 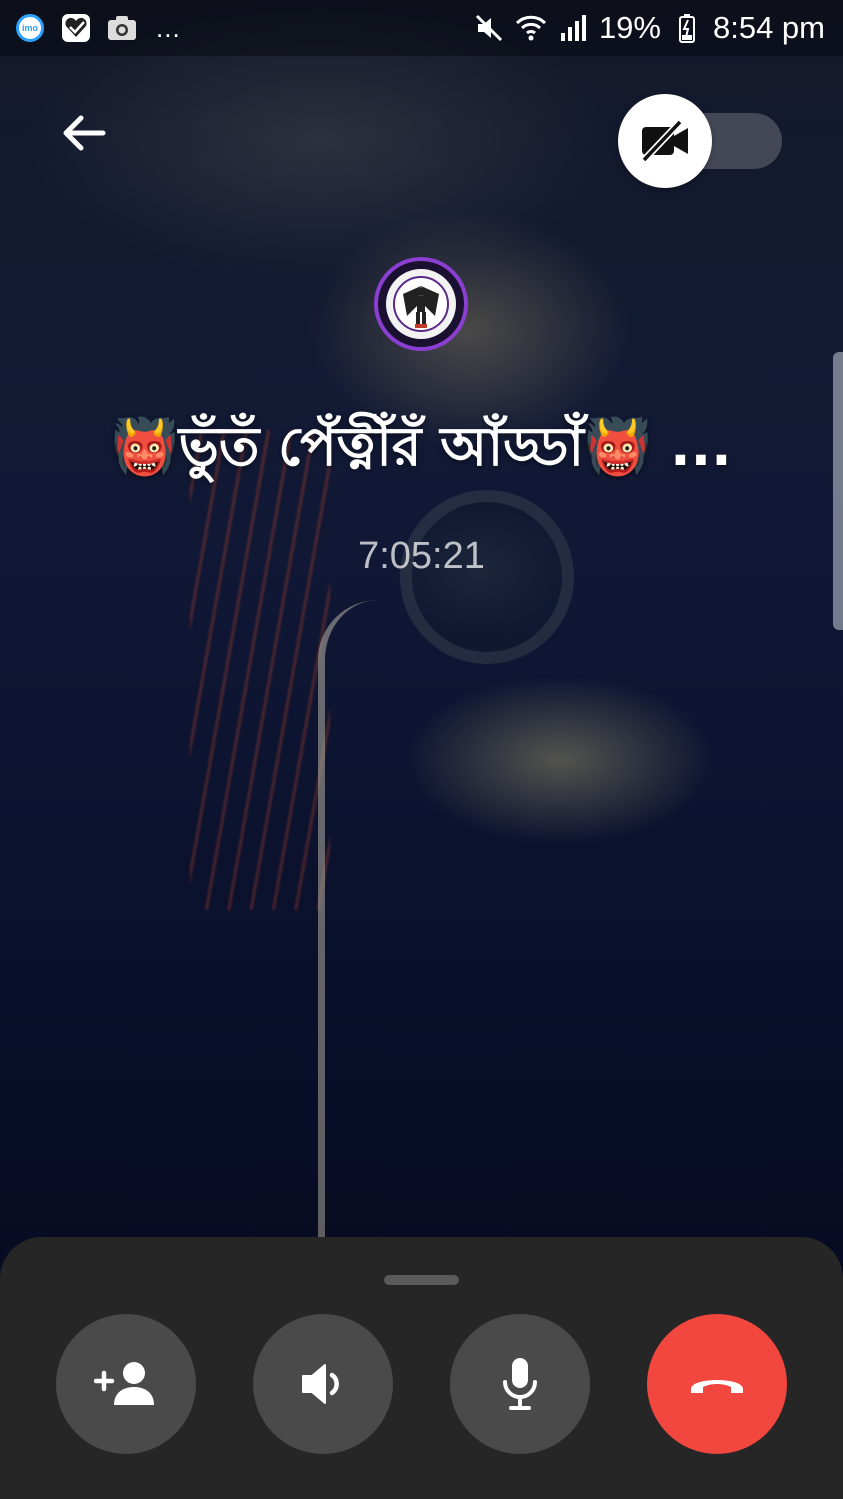 I want to click on signal-icon, so click(x=573, y=28).